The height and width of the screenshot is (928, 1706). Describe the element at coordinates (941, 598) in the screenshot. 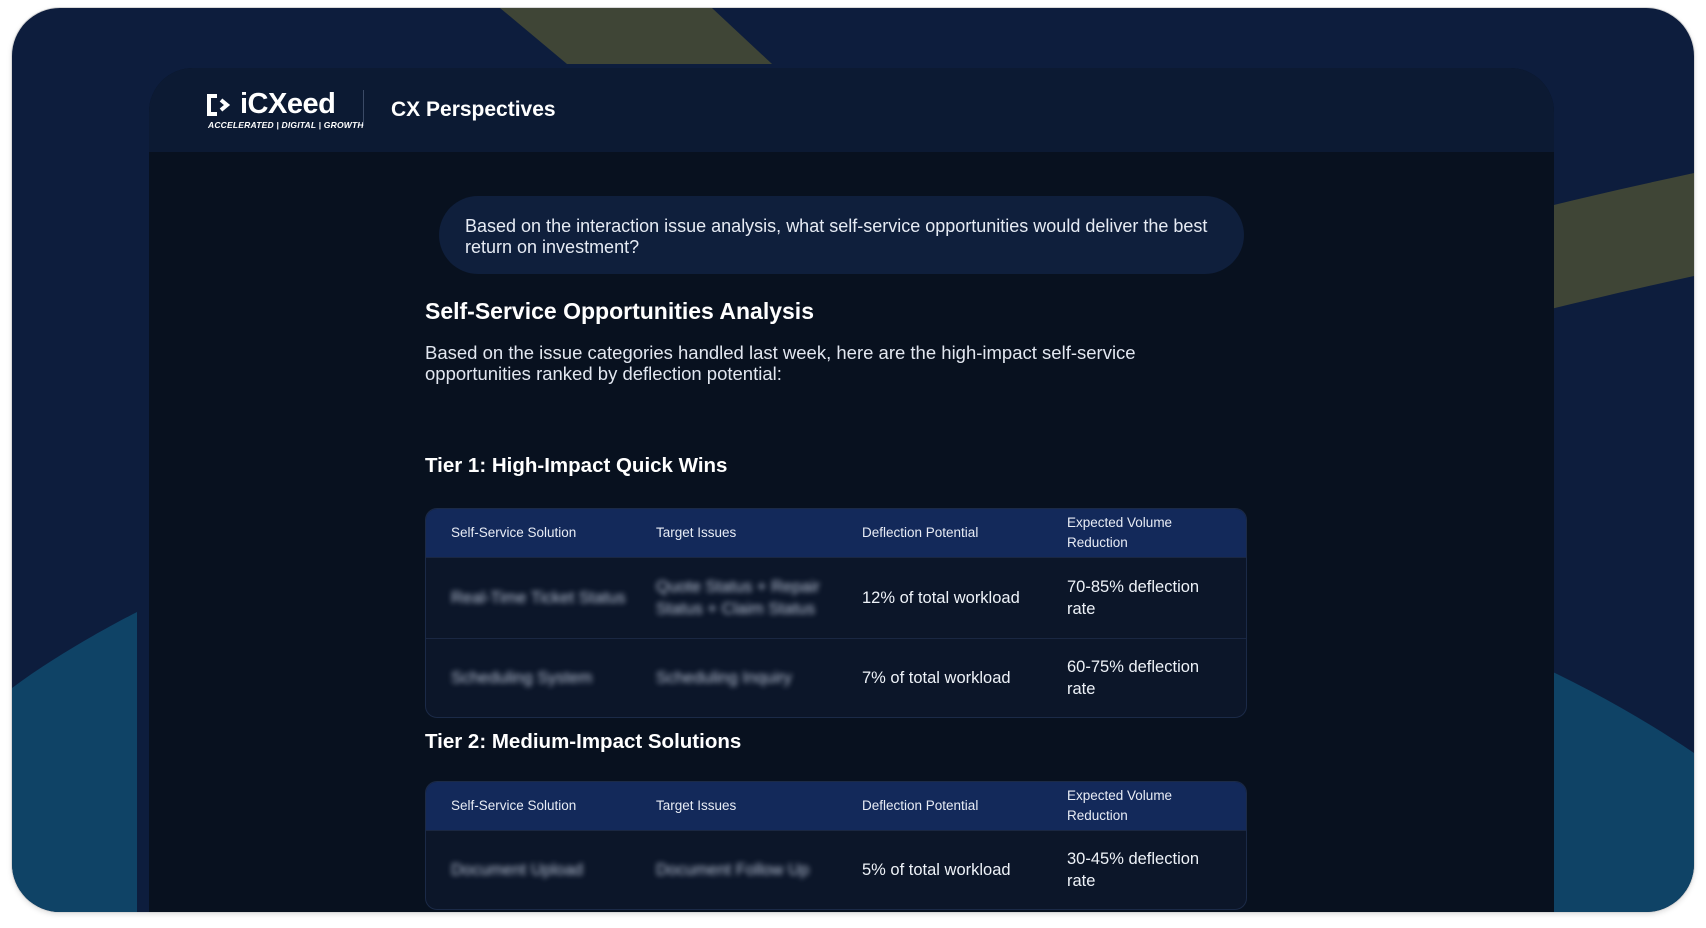

I see `cell-deflection: 12% of total workload` at that location.